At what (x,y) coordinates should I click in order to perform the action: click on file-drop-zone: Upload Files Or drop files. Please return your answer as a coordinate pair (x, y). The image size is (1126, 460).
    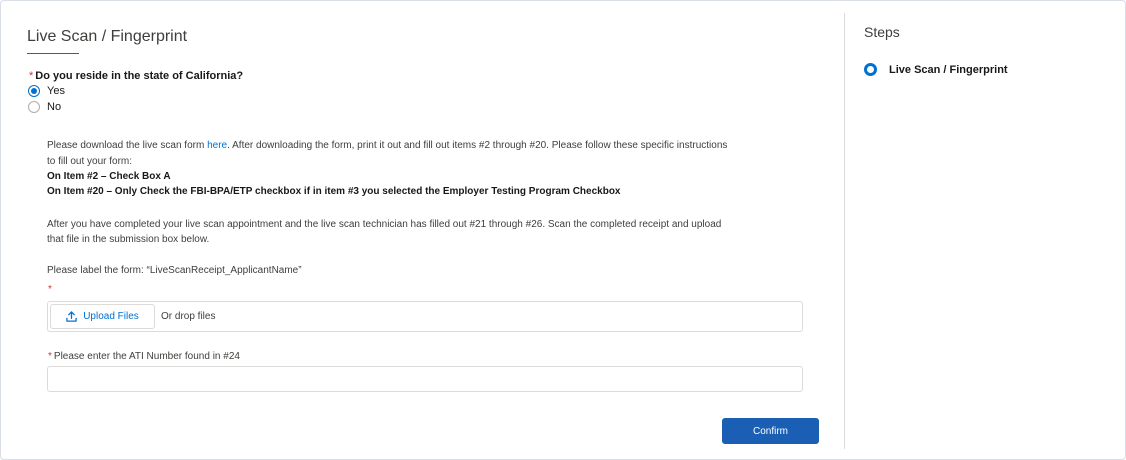
    Looking at the image, I should click on (425, 316).